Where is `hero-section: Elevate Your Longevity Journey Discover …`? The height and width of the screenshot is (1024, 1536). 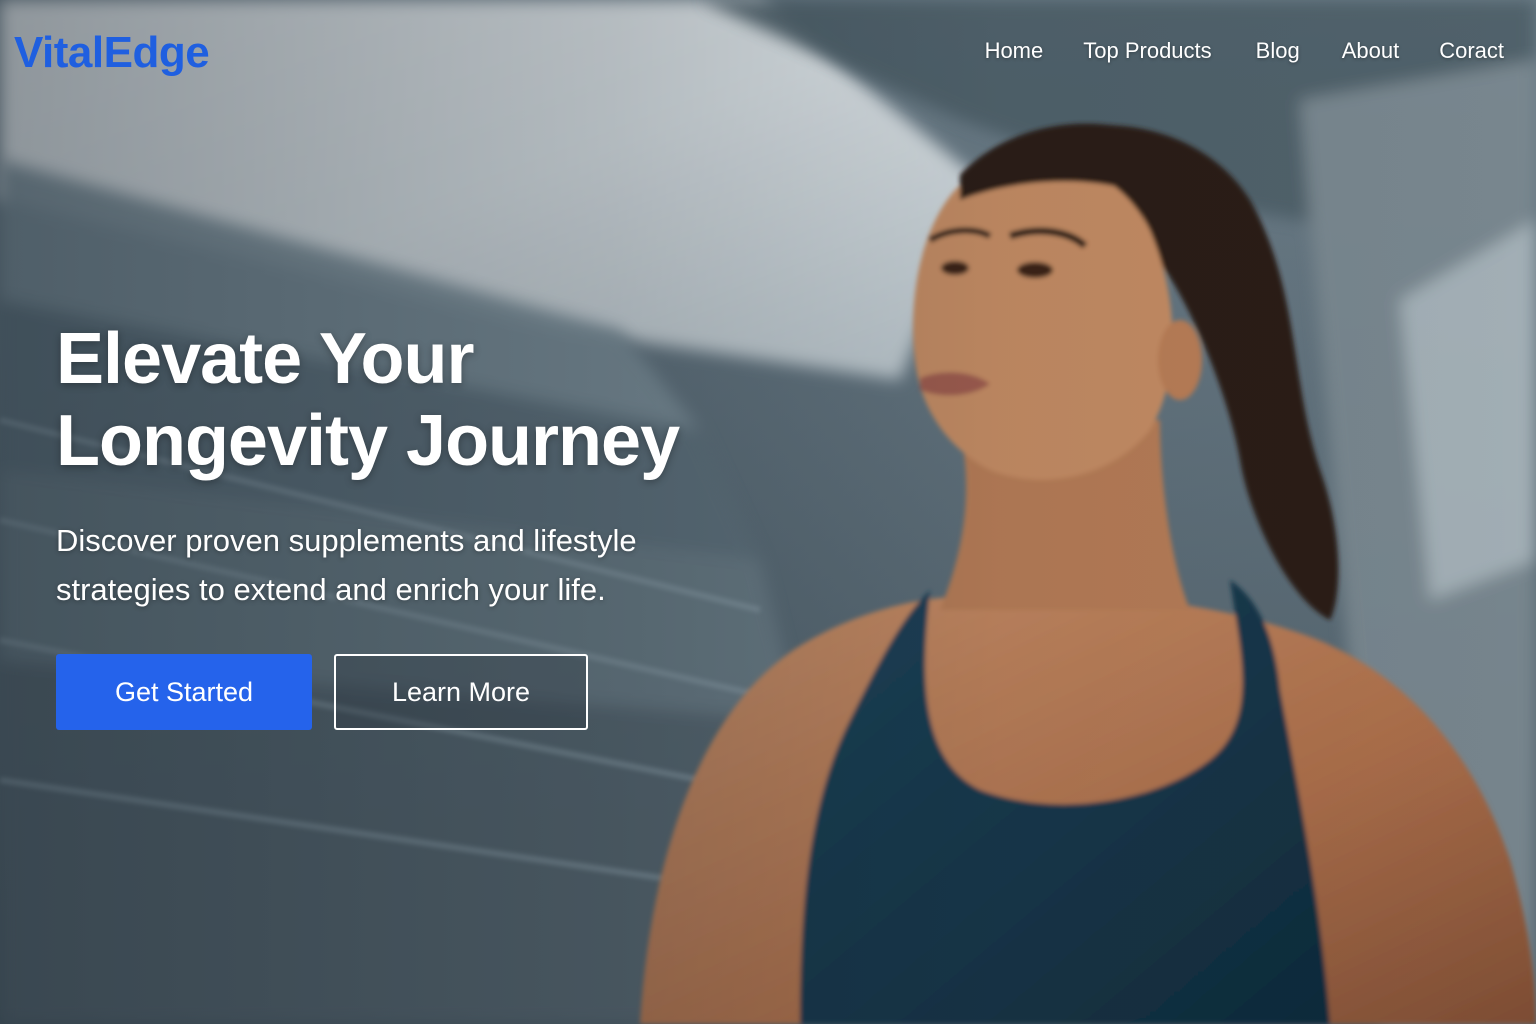 hero-section: Elevate Your Longevity Journey Discover … is located at coordinates (416, 466).